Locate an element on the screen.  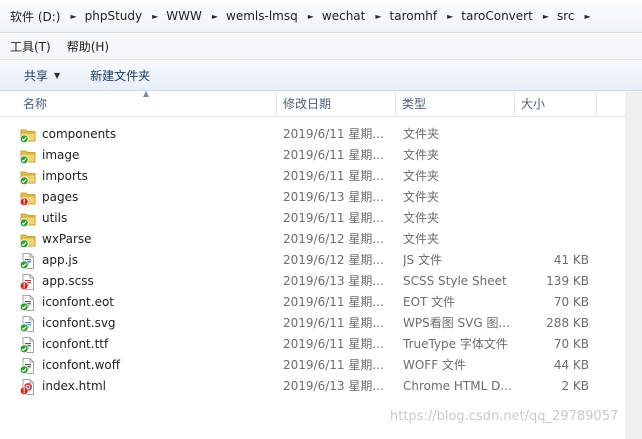
file-name: components is located at coordinates (79, 134).